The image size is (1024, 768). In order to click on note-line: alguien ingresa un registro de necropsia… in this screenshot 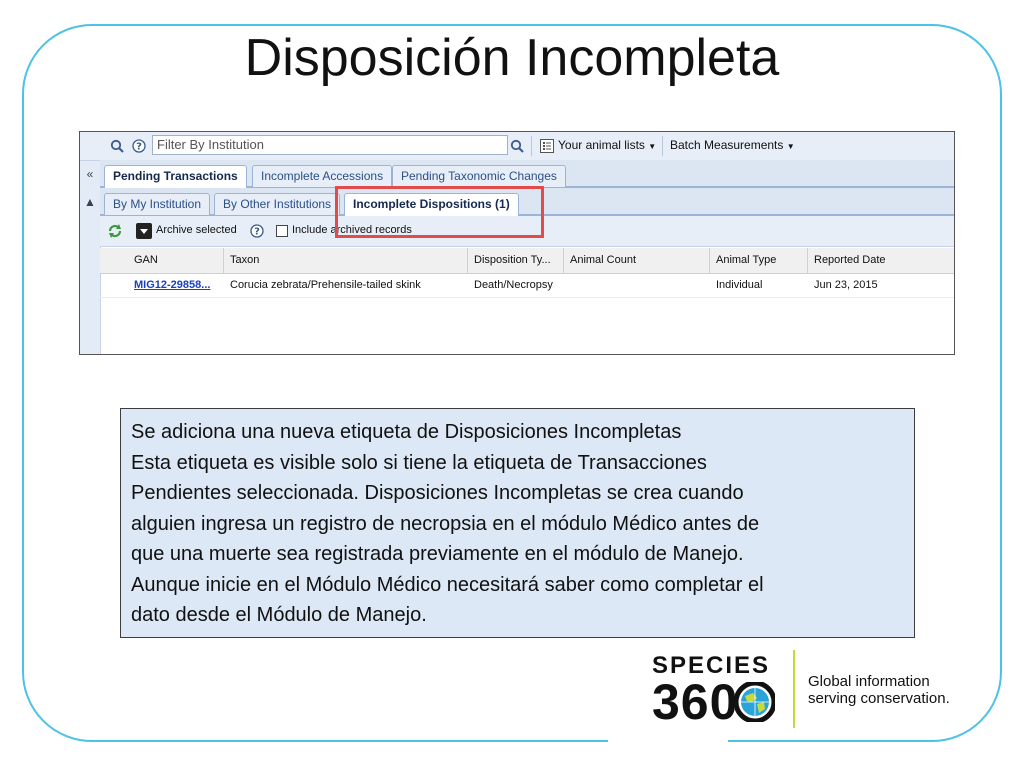, I will do `click(445, 523)`.